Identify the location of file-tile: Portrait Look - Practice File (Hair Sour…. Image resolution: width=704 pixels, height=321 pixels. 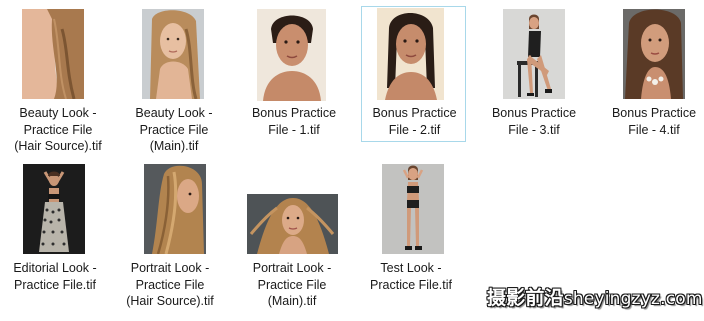
(169, 232).